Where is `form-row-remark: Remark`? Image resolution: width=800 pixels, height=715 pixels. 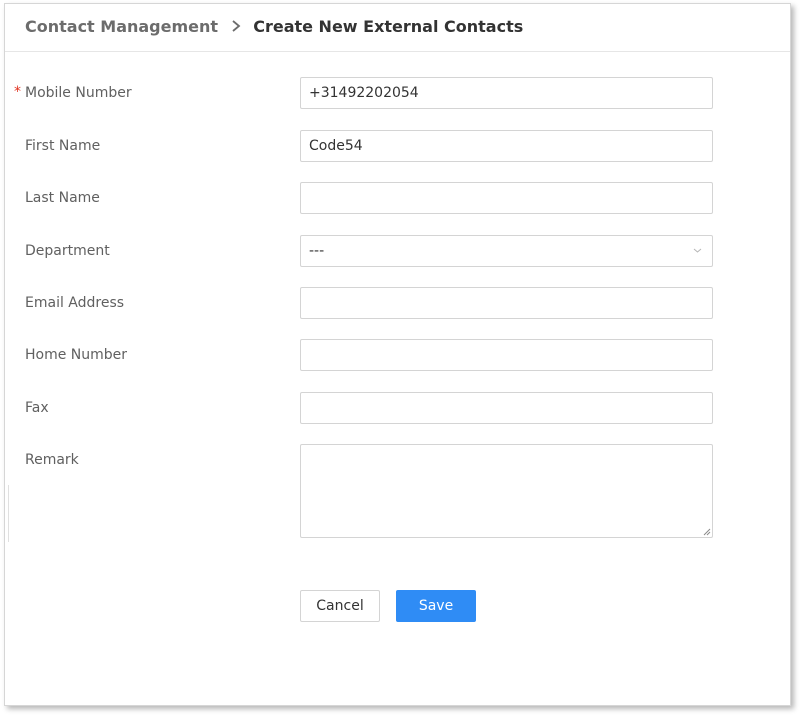
form-row-remark: Remark is located at coordinates (397, 491).